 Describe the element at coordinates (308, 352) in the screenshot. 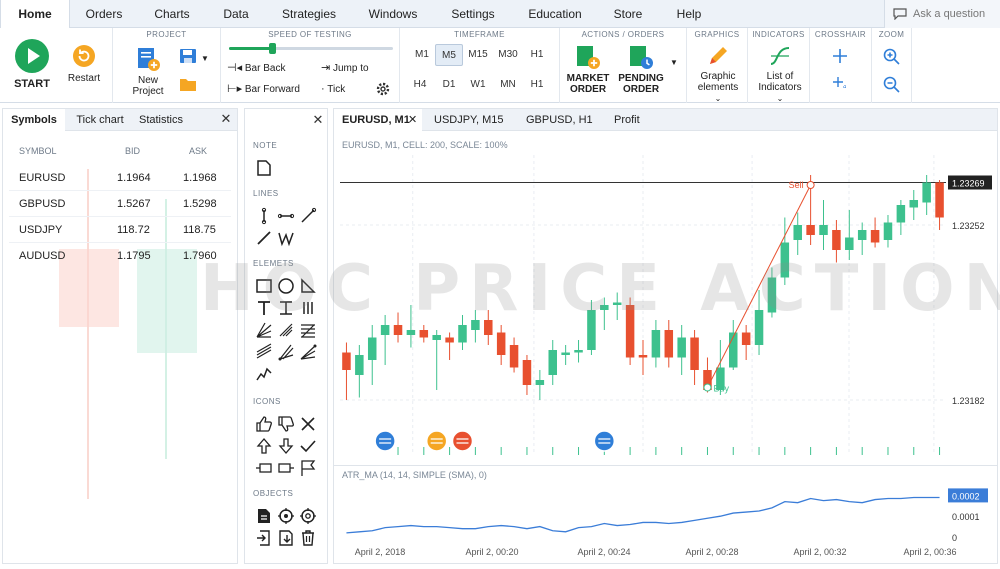

I see `fib-fan-icon` at that location.